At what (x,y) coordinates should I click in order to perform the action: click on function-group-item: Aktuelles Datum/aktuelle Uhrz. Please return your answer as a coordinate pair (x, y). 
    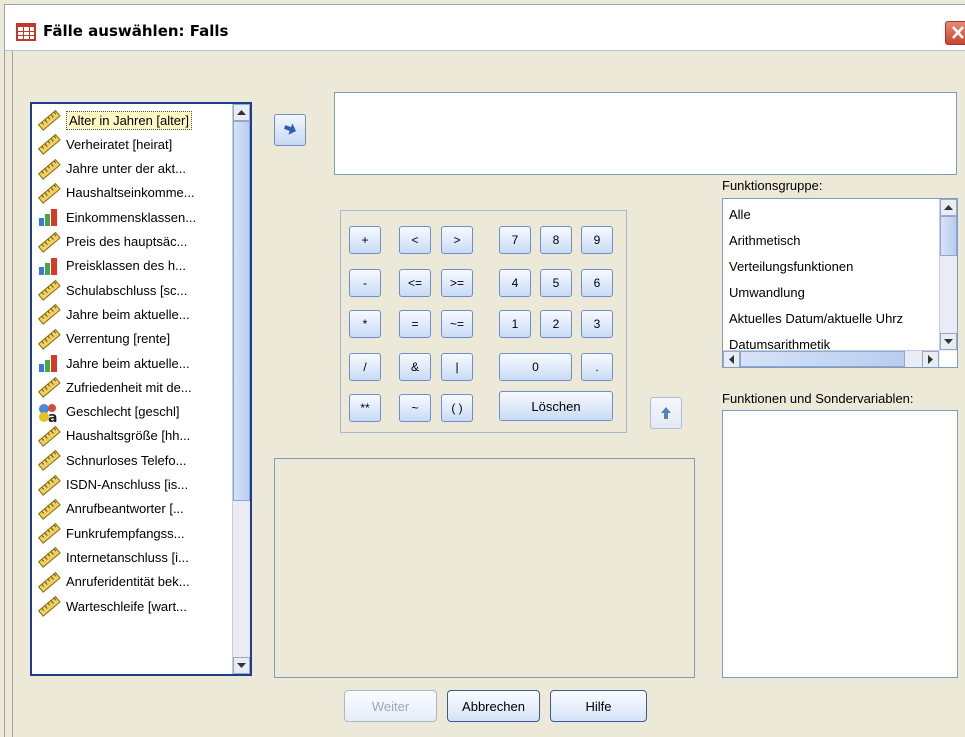
    Looking at the image, I should click on (816, 318).